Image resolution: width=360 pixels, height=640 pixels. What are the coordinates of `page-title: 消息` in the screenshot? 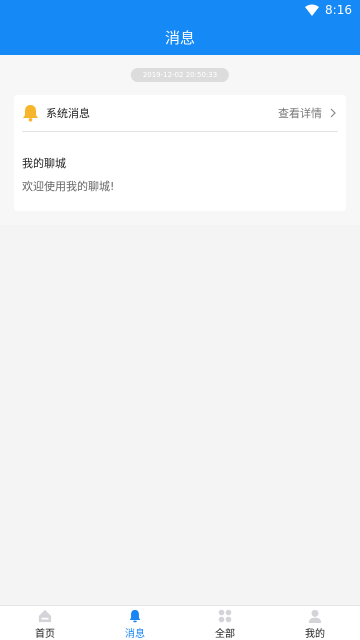 It's located at (179, 38).